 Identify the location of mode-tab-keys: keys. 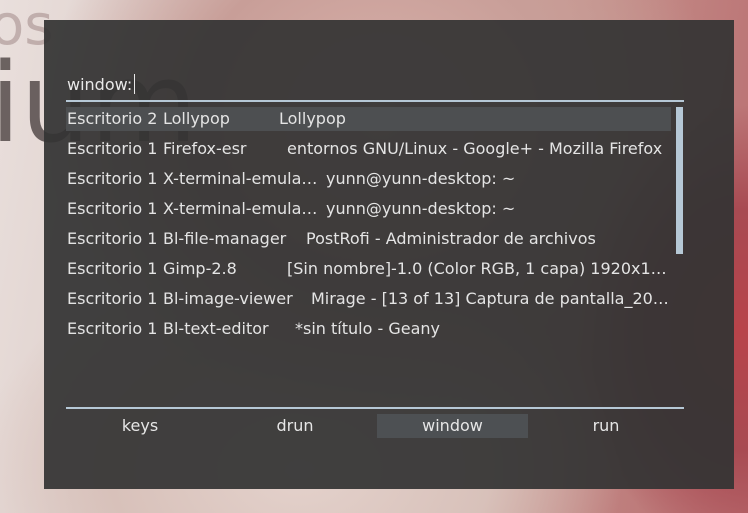
(140, 426).